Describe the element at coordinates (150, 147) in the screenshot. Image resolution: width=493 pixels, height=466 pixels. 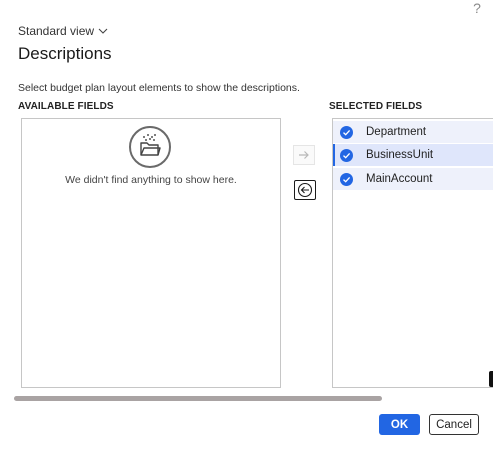
I see `folder-icon` at that location.